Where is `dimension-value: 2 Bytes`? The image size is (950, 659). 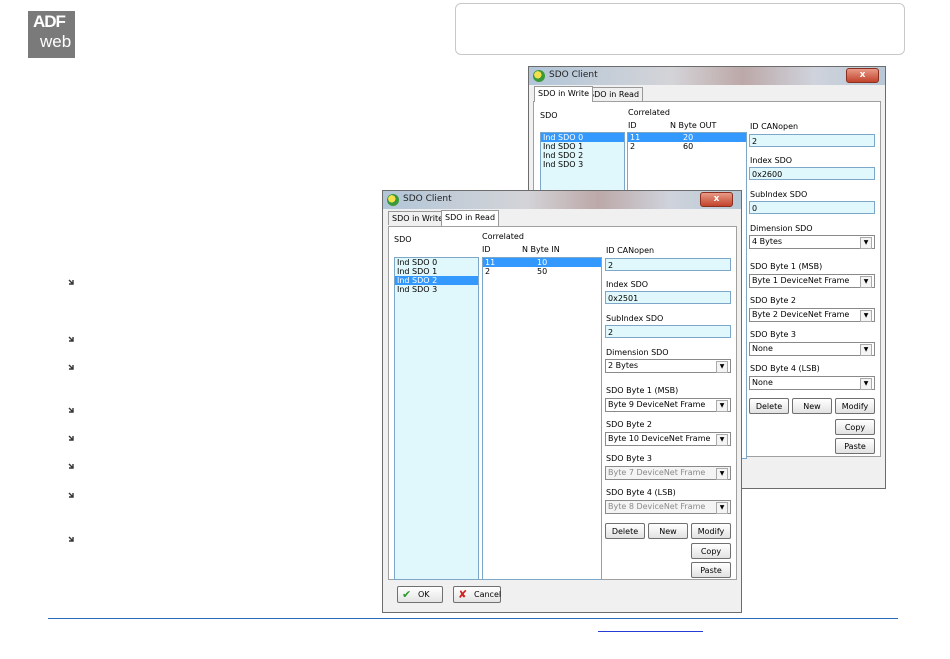
dimension-value: 2 Bytes is located at coordinates (623, 365).